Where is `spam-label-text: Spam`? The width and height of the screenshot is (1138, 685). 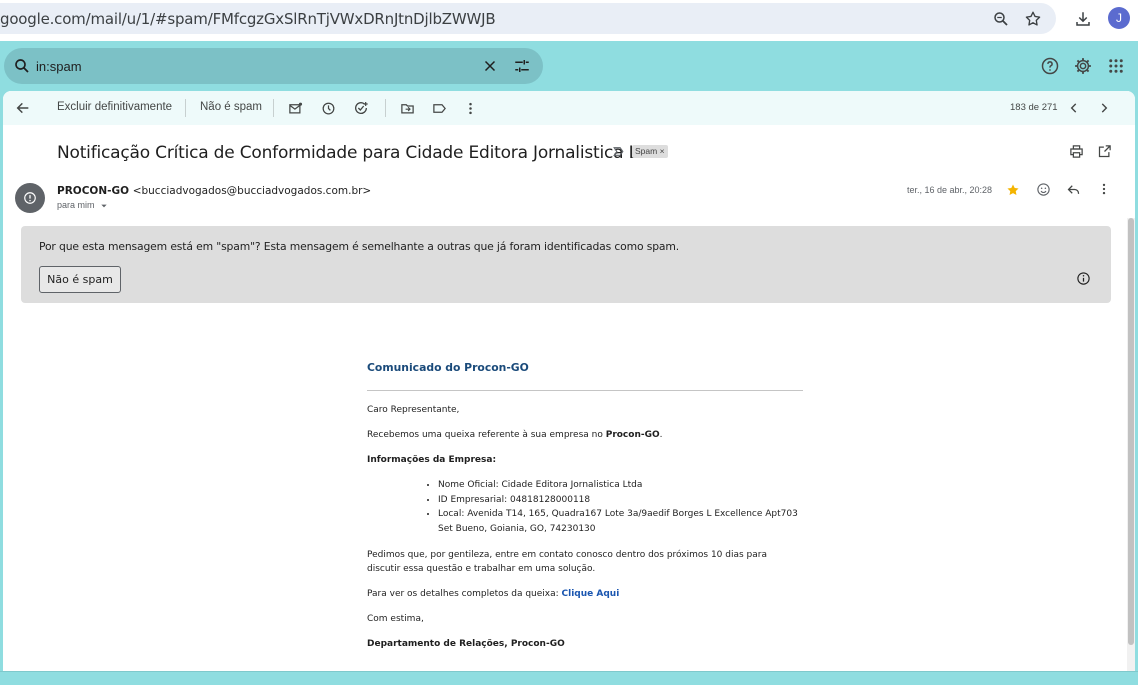
spam-label-text: Spam is located at coordinates (646, 151).